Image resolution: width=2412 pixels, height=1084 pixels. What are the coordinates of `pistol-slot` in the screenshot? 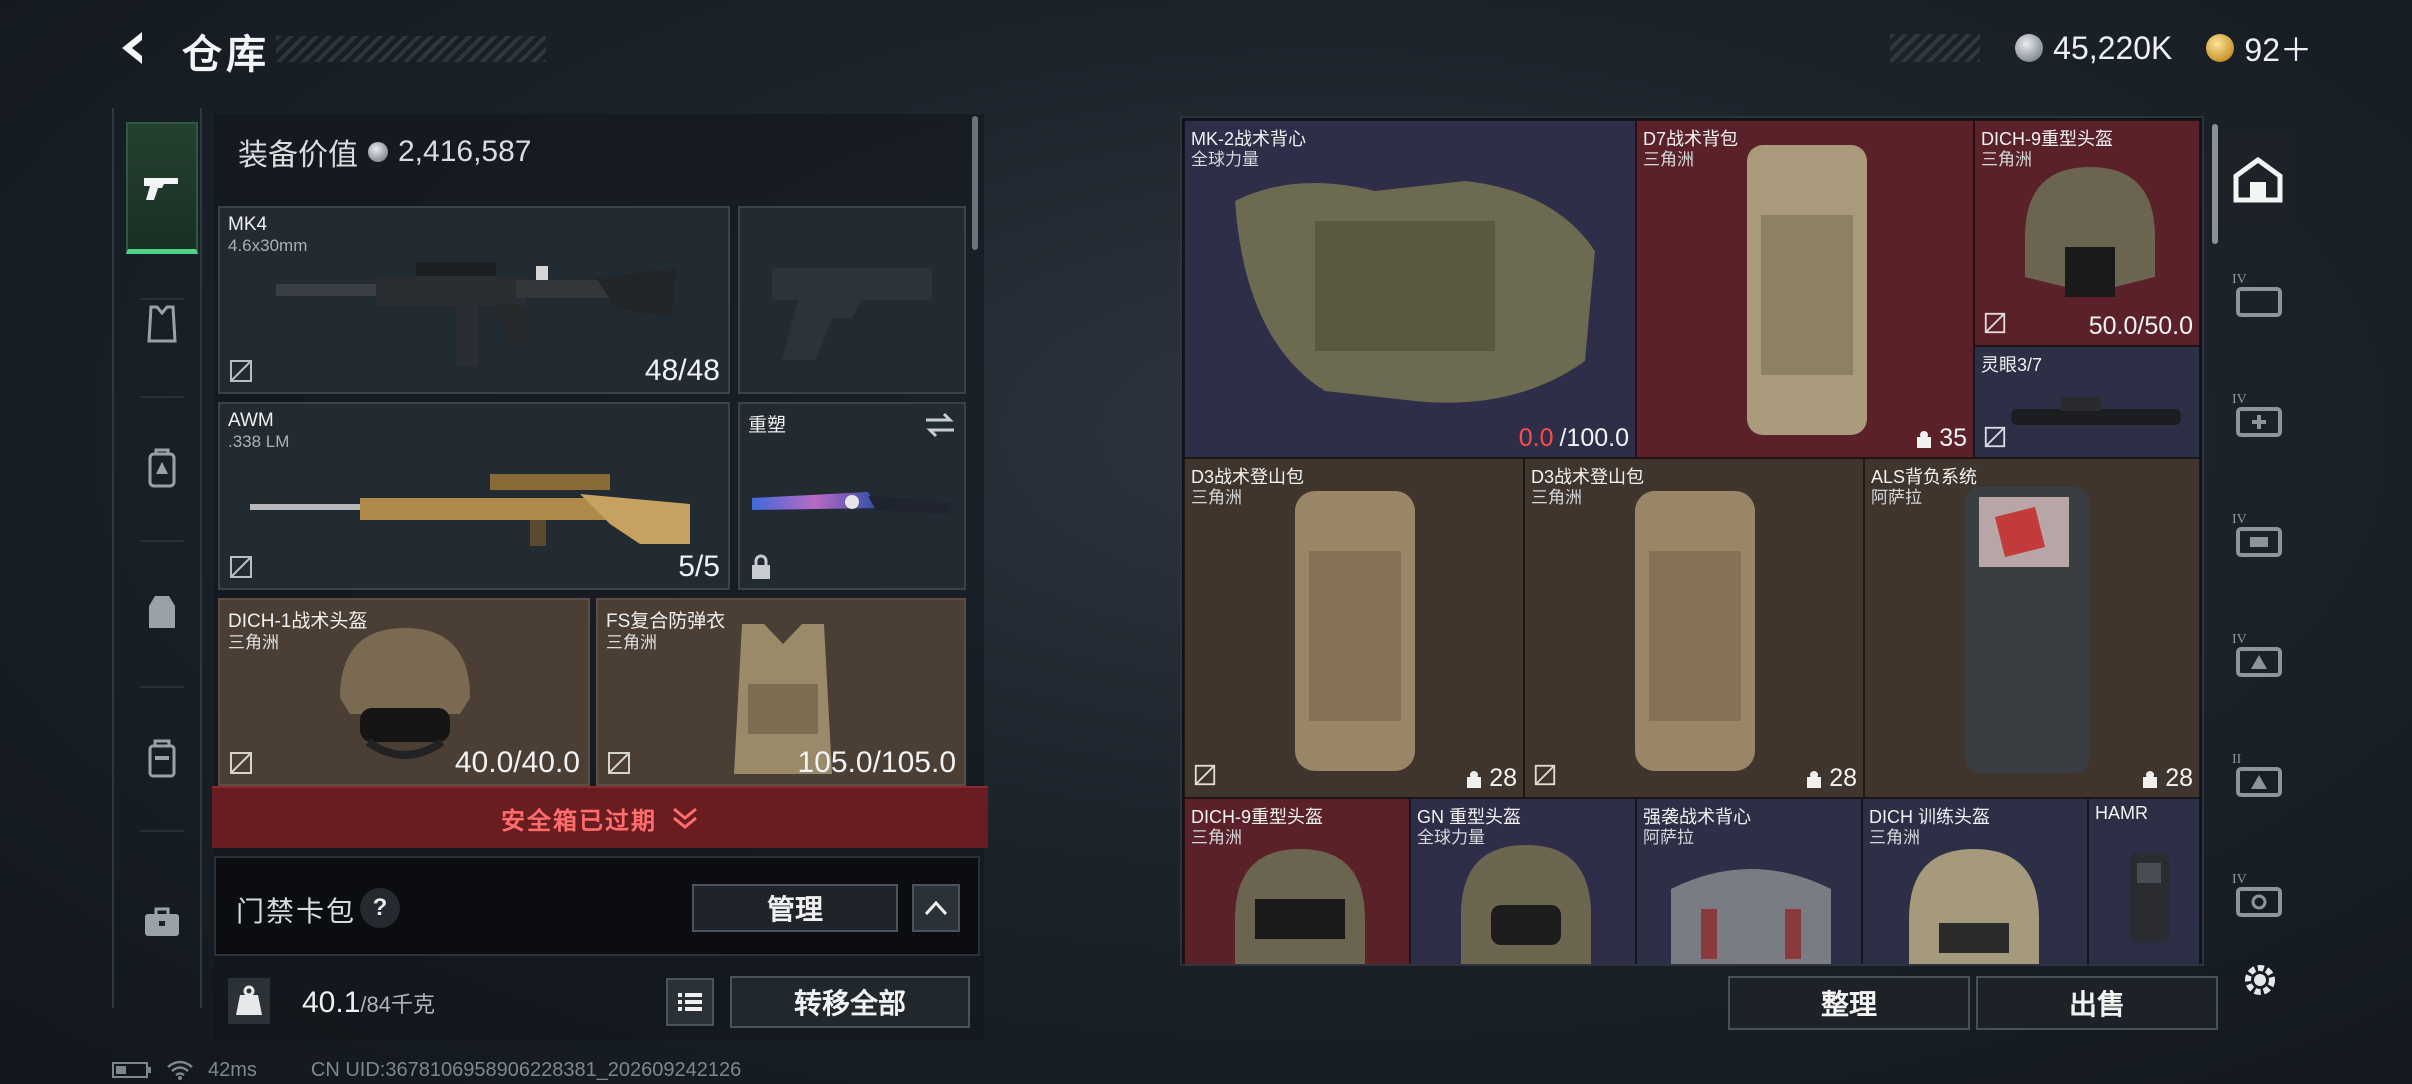 It's located at (852, 300).